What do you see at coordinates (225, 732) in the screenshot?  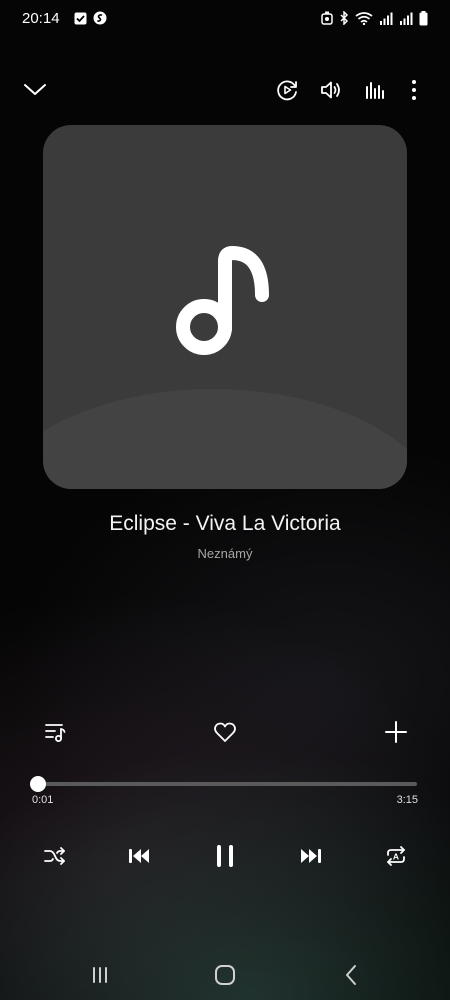 I see `heart-icon` at bounding box center [225, 732].